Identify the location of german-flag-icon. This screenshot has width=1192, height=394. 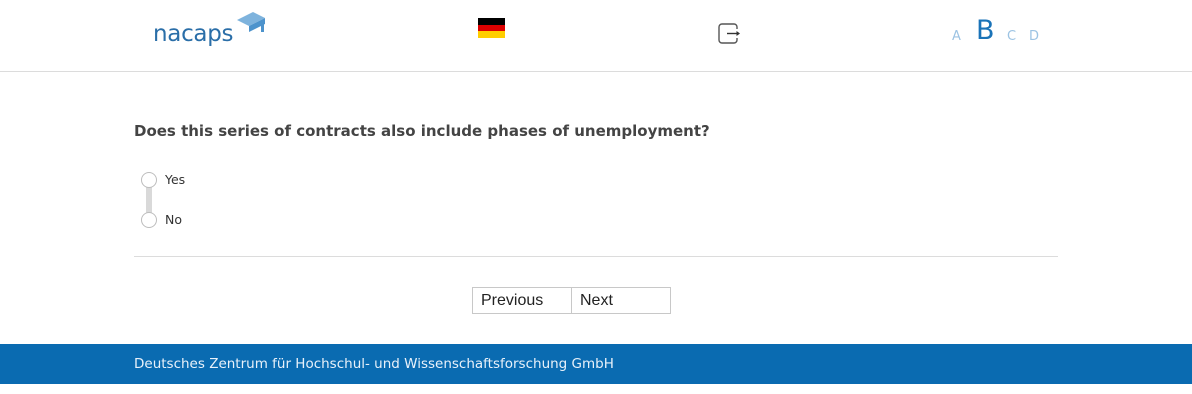
(491, 28).